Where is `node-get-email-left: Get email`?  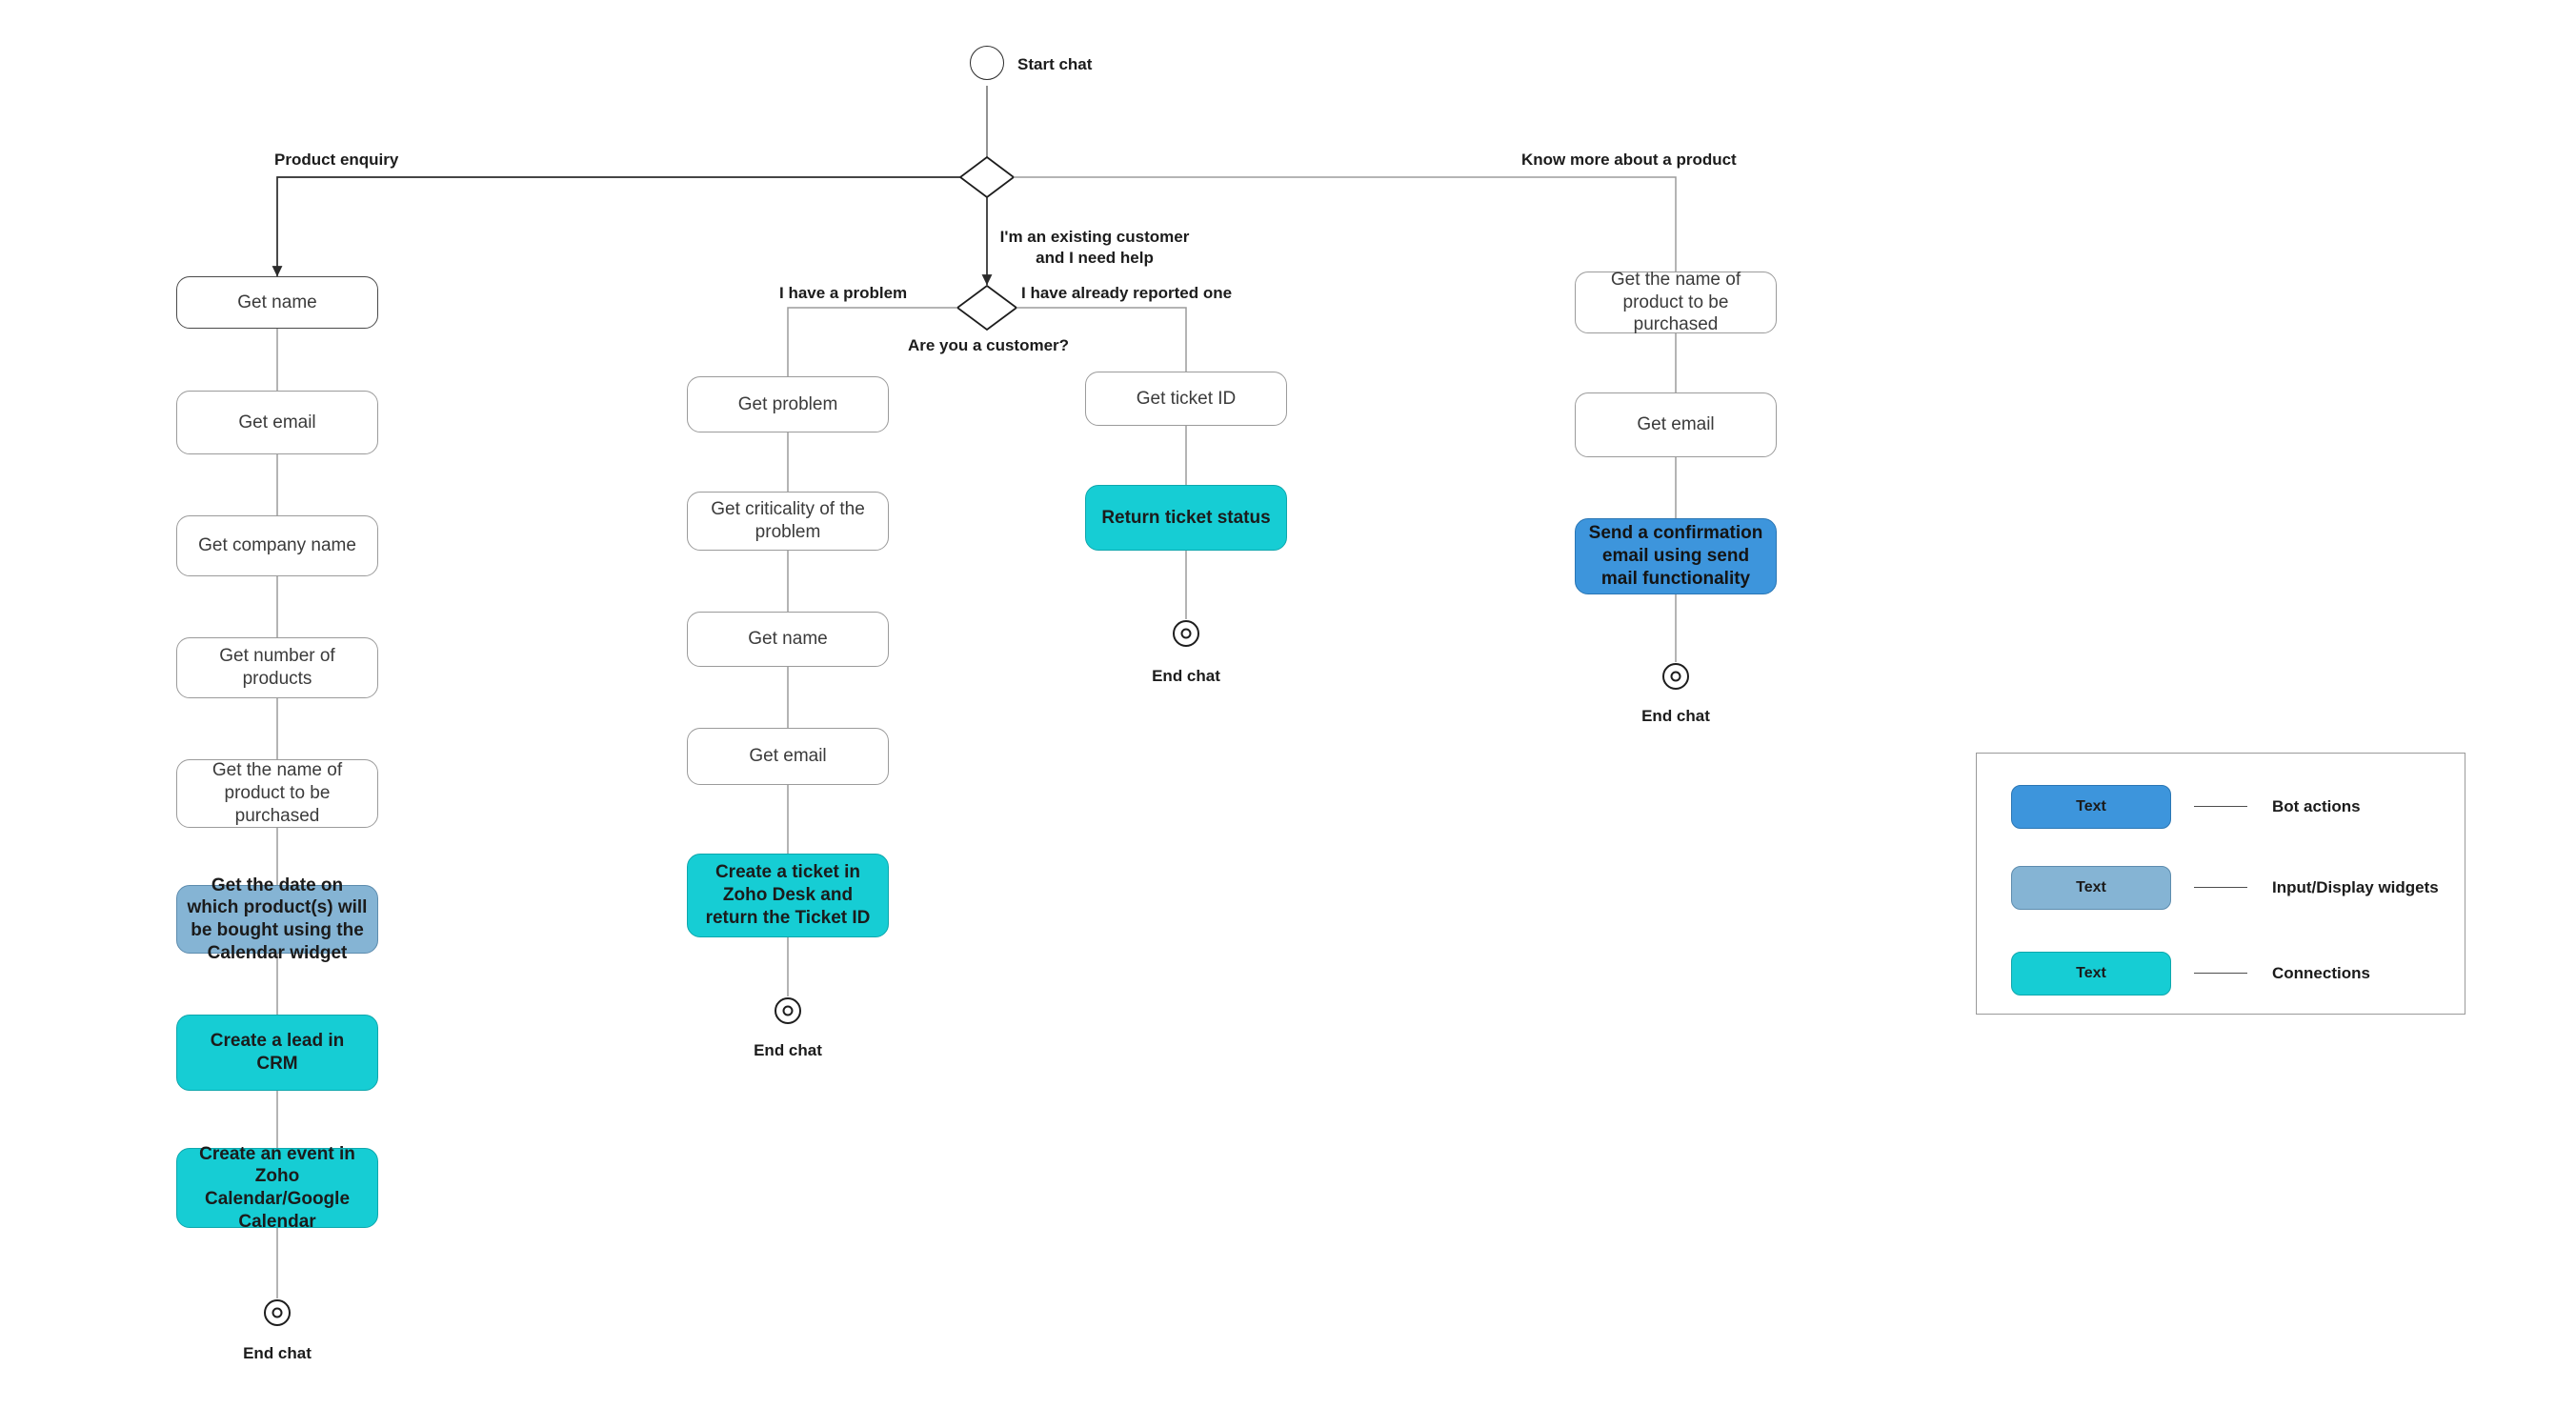
node-get-email-left: Get email is located at coordinates (277, 423).